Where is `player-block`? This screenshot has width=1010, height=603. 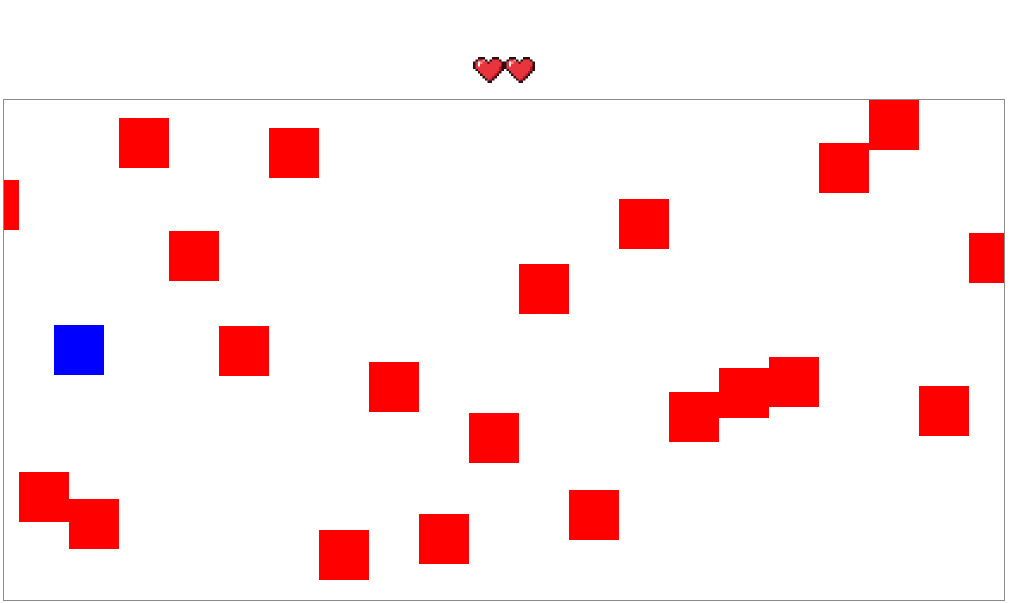 player-block is located at coordinates (79, 350).